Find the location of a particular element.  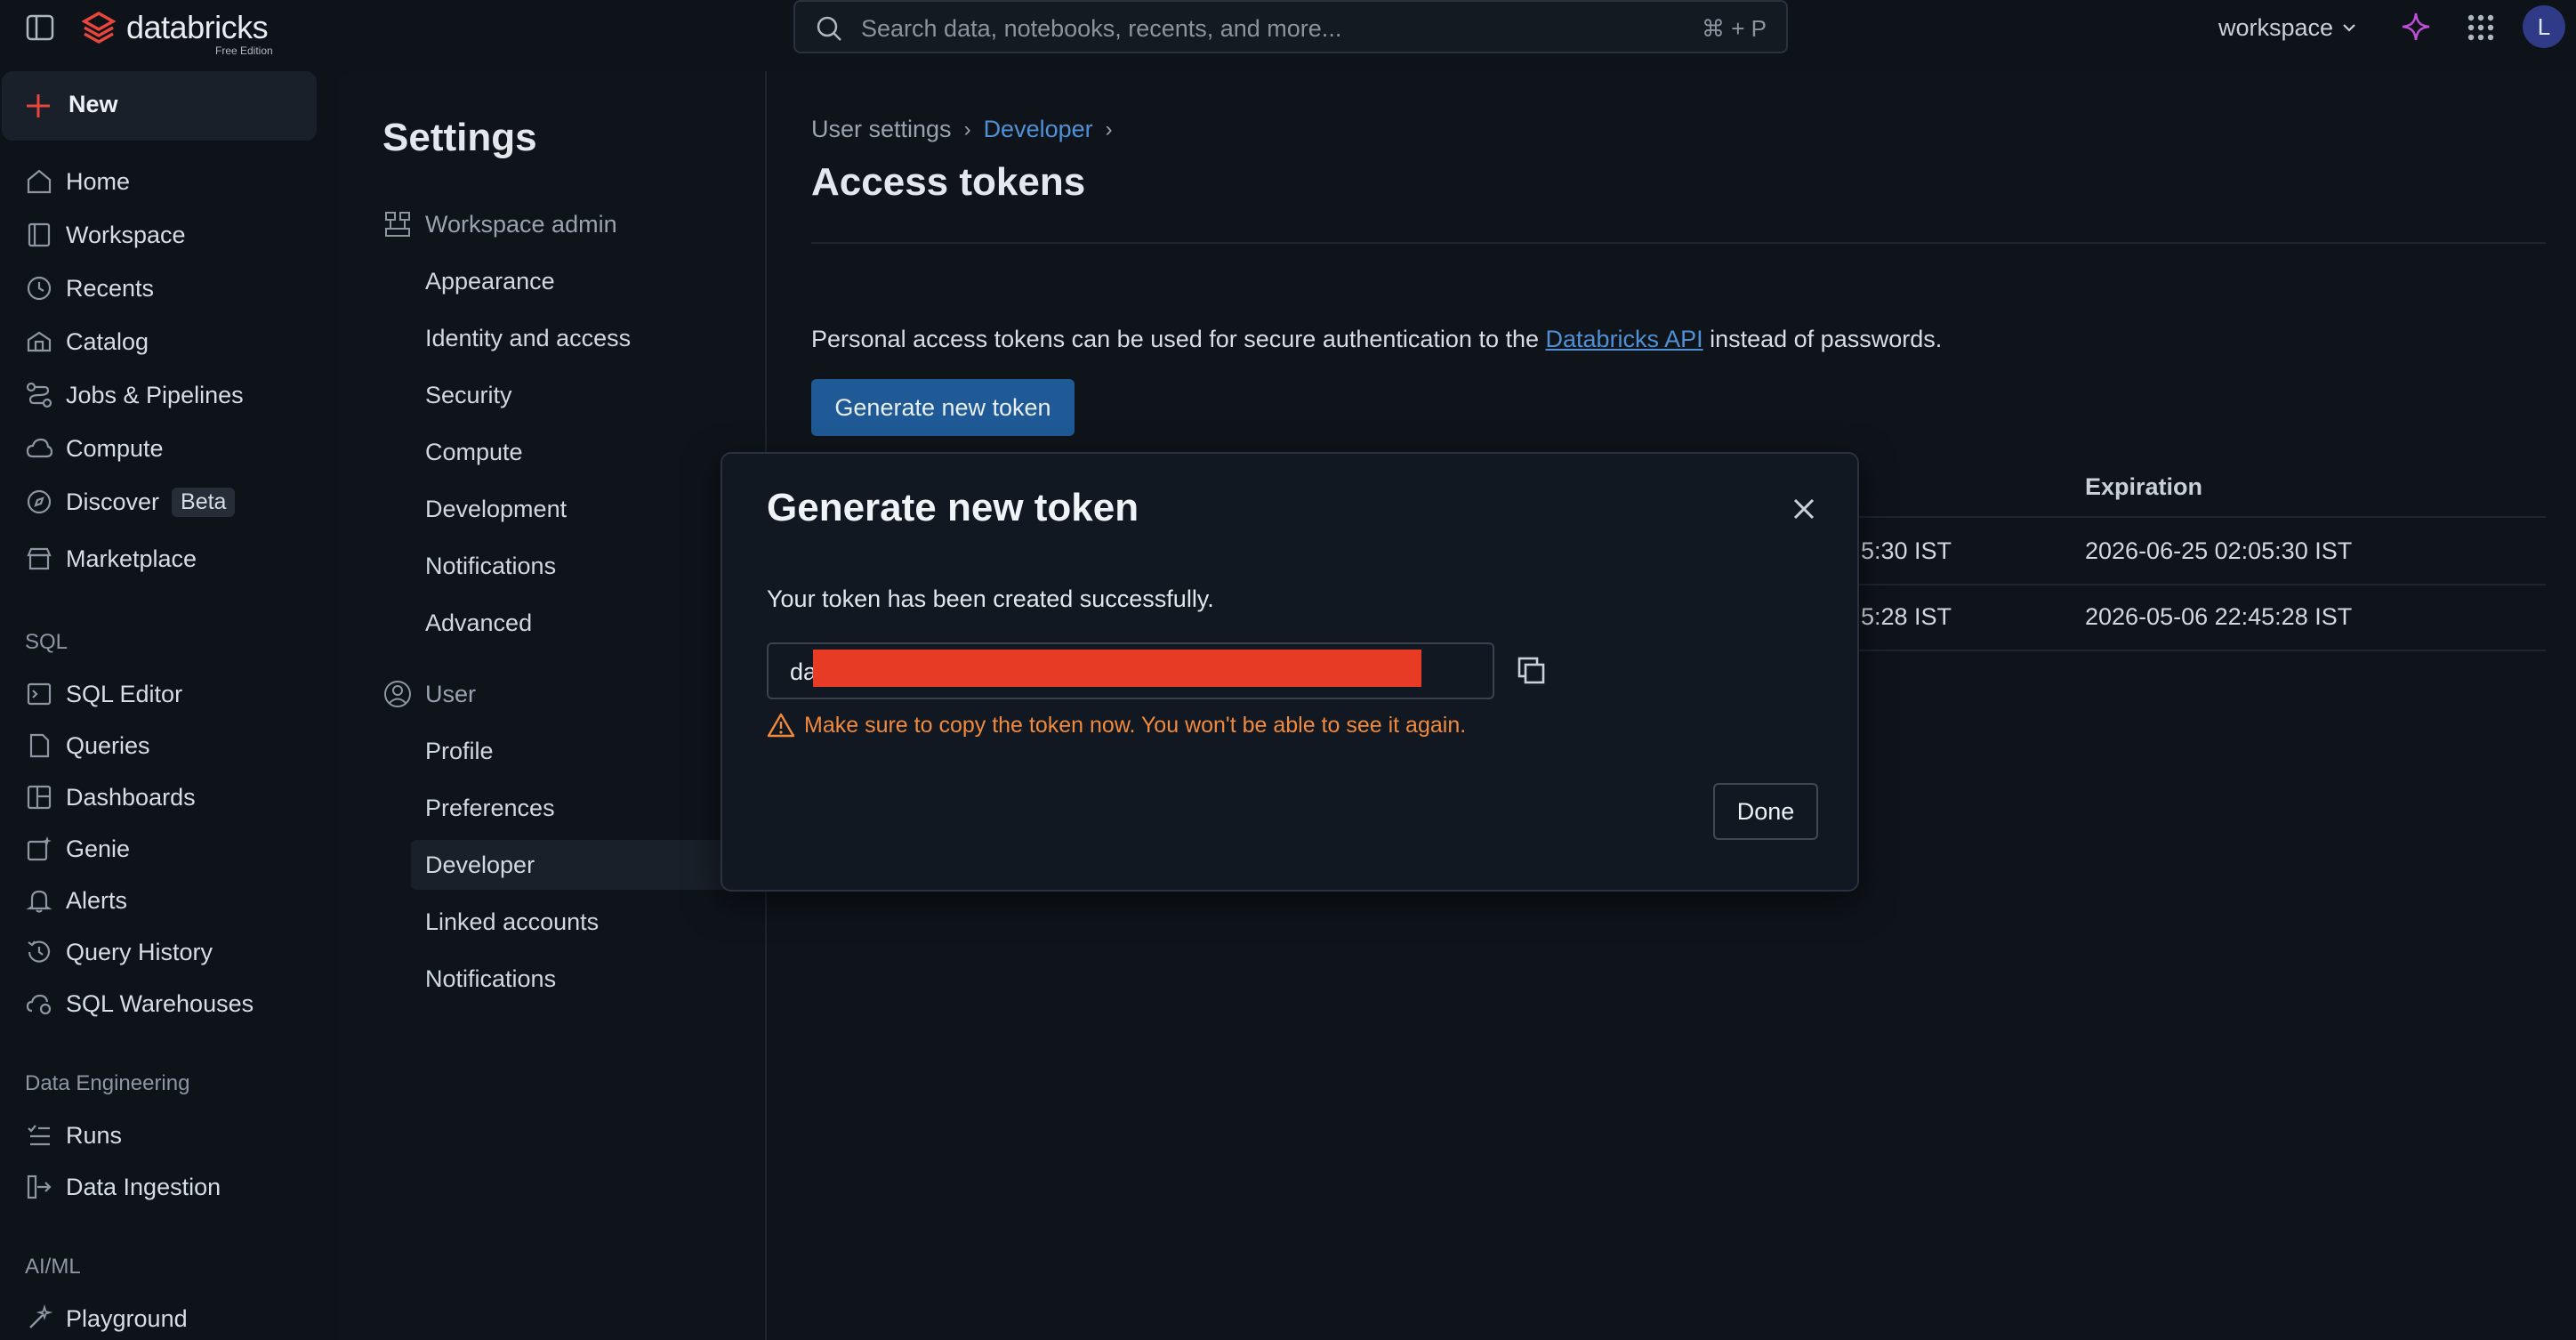

nav-item-label: Playground is located at coordinates (127, 1318).